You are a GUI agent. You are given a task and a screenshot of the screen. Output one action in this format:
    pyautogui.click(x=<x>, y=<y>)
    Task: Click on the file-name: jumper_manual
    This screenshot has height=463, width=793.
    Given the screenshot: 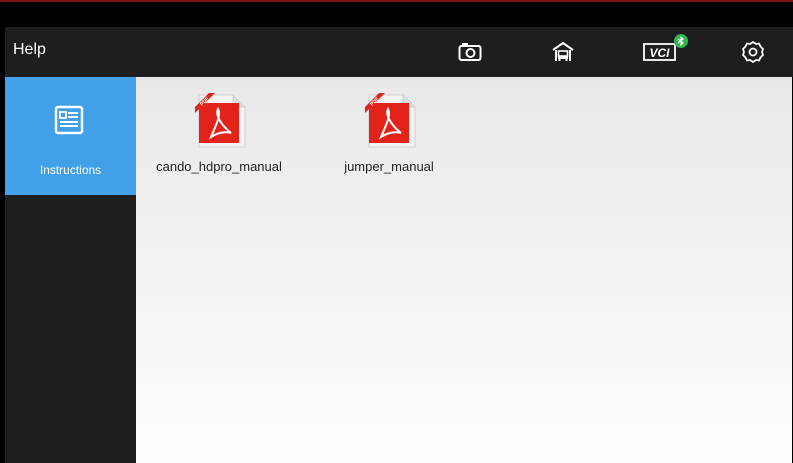 What is the action you would take?
    pyautogui.click(x=389, y=166)
    